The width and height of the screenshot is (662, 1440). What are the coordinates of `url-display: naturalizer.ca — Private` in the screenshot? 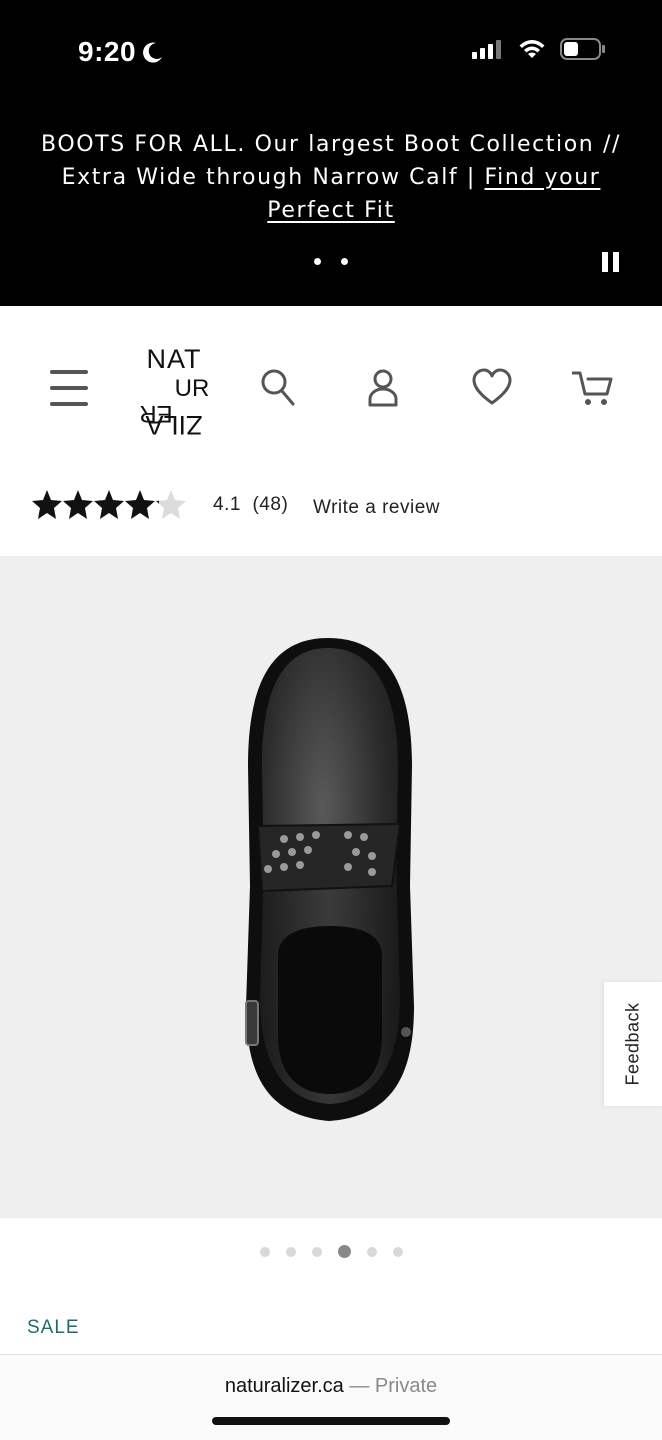 It's located at (331, 1386).